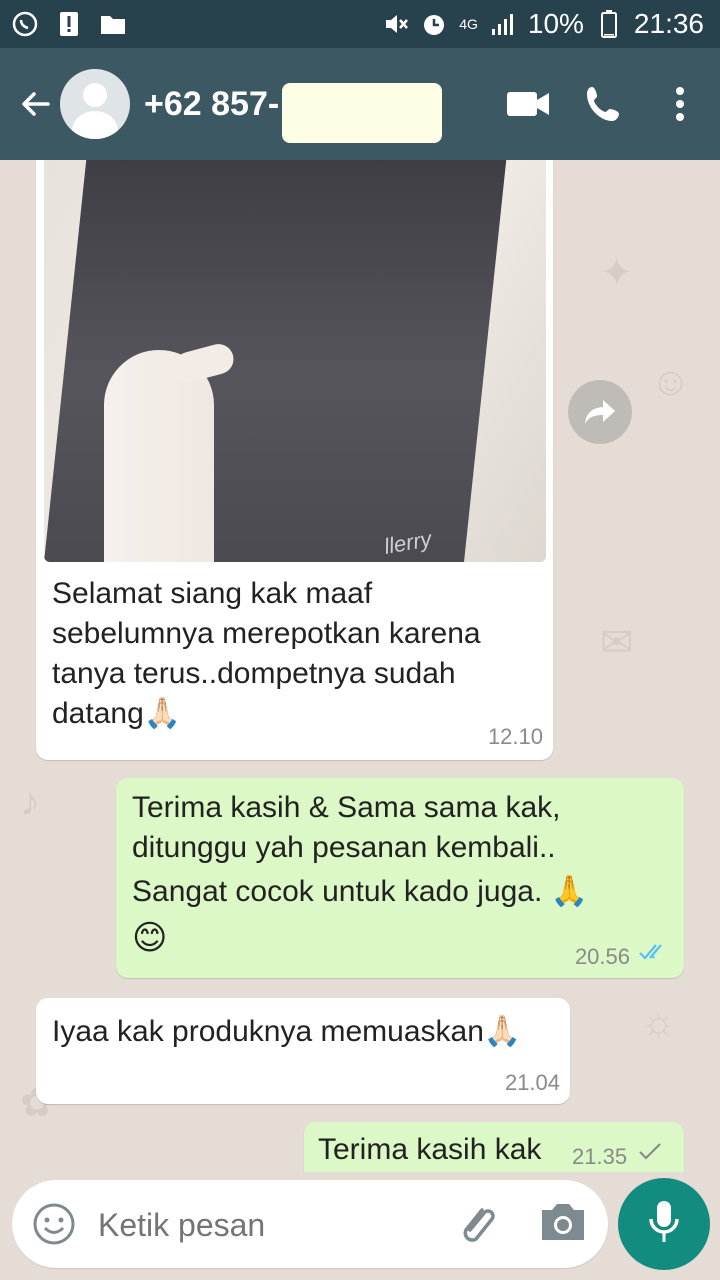 This screenshot has height=1280, width=720. I want to click on battery-icon, so click(609, 24).